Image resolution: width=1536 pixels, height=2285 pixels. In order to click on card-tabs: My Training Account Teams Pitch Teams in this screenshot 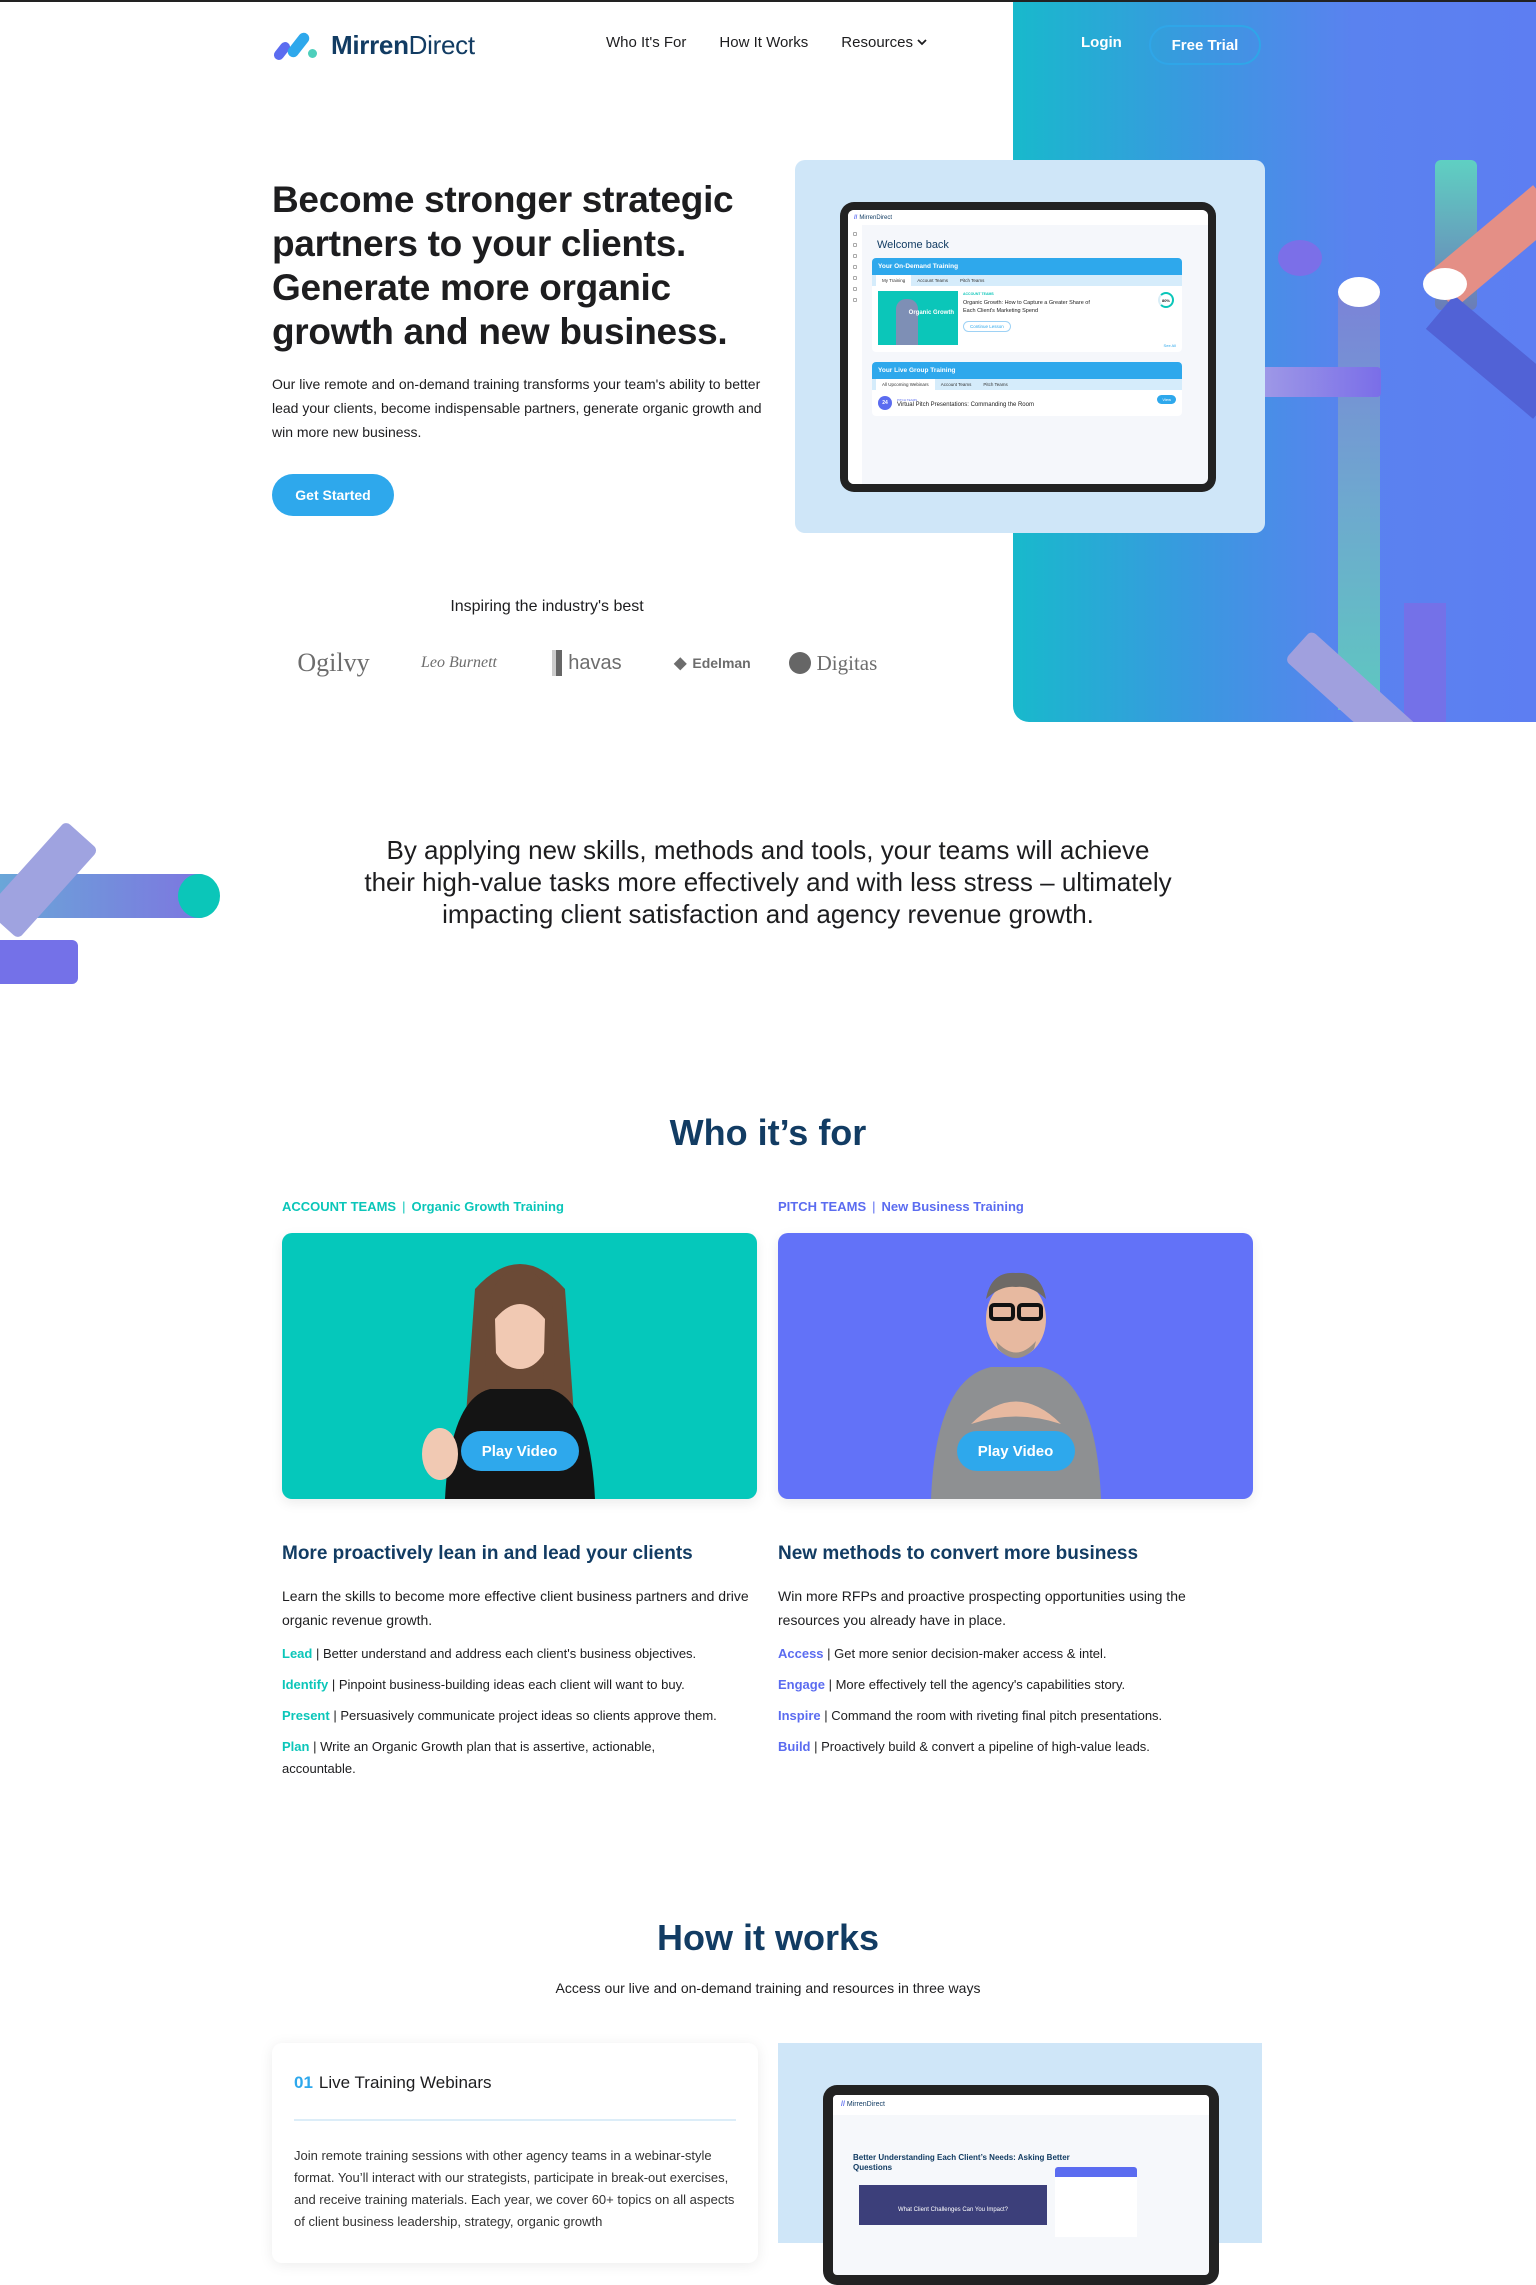, I will do `click(1027, 280)`.